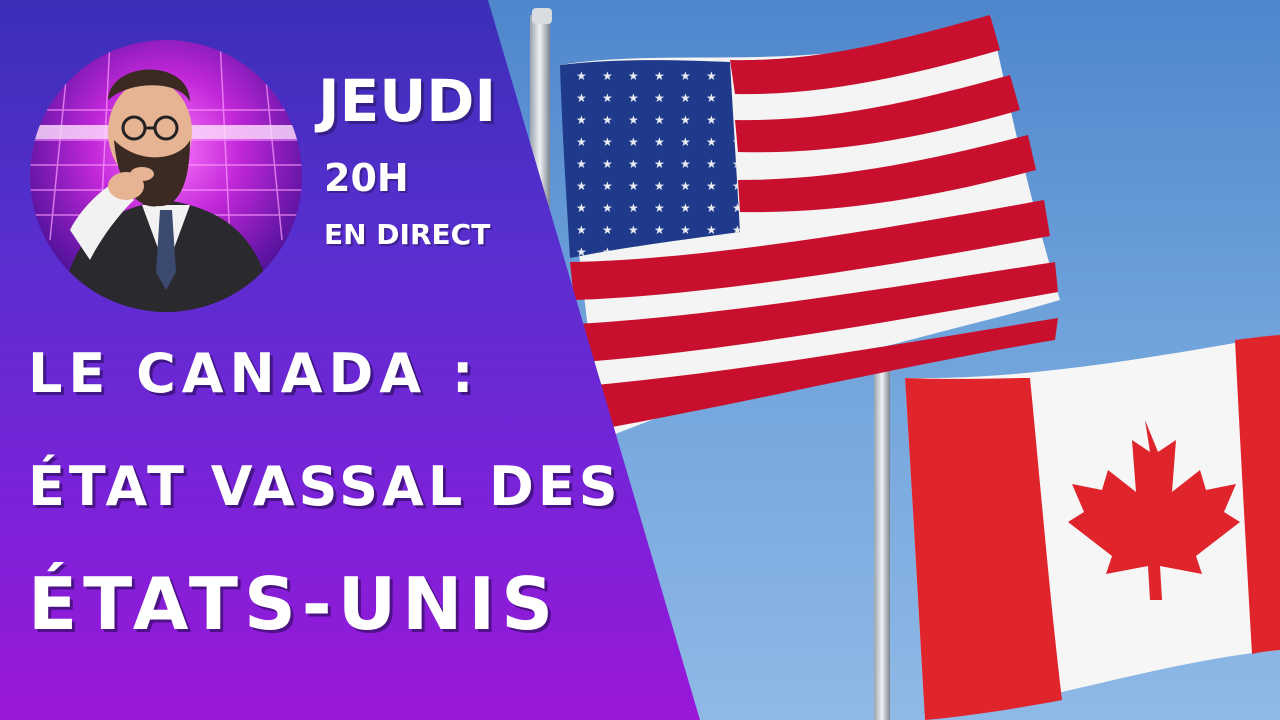  I want to click on headline-line-3: ÉTATS-UNIS, so click(294, 604).